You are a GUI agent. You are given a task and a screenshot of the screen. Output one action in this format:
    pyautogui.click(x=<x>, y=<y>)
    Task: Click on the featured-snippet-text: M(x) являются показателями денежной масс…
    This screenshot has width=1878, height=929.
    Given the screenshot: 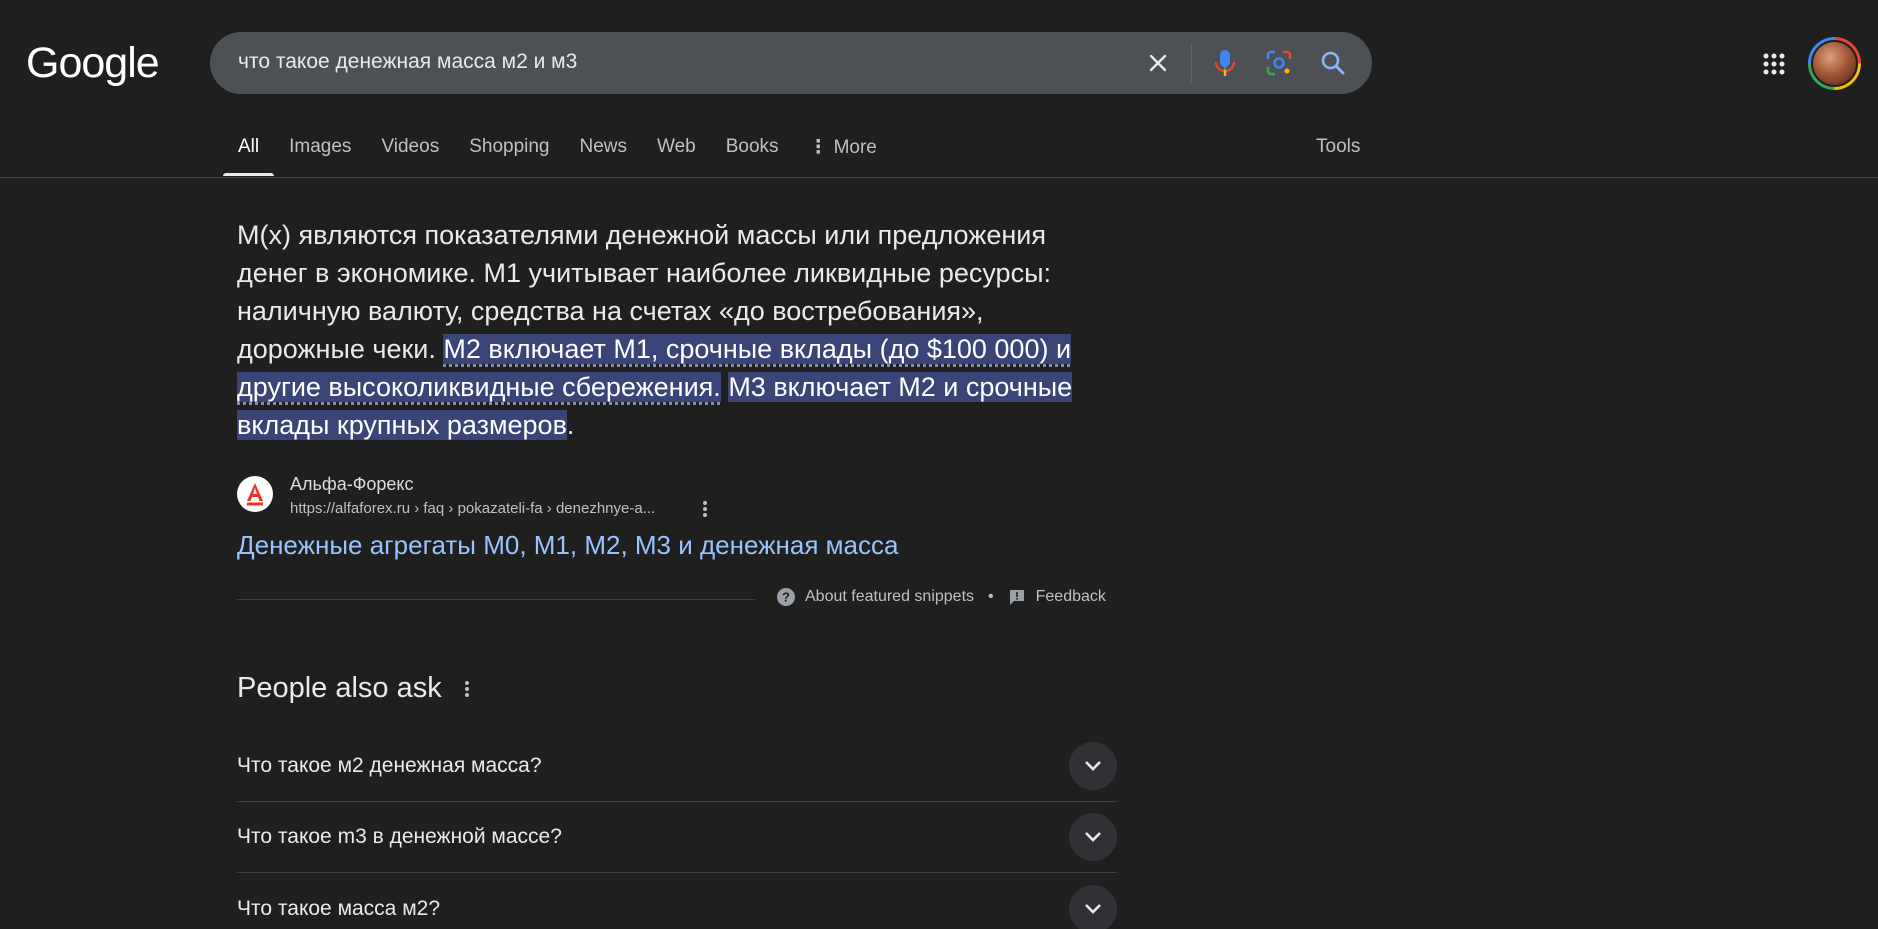 What is the action you would take?
    pyautogui.click(x=677, y=330)
    